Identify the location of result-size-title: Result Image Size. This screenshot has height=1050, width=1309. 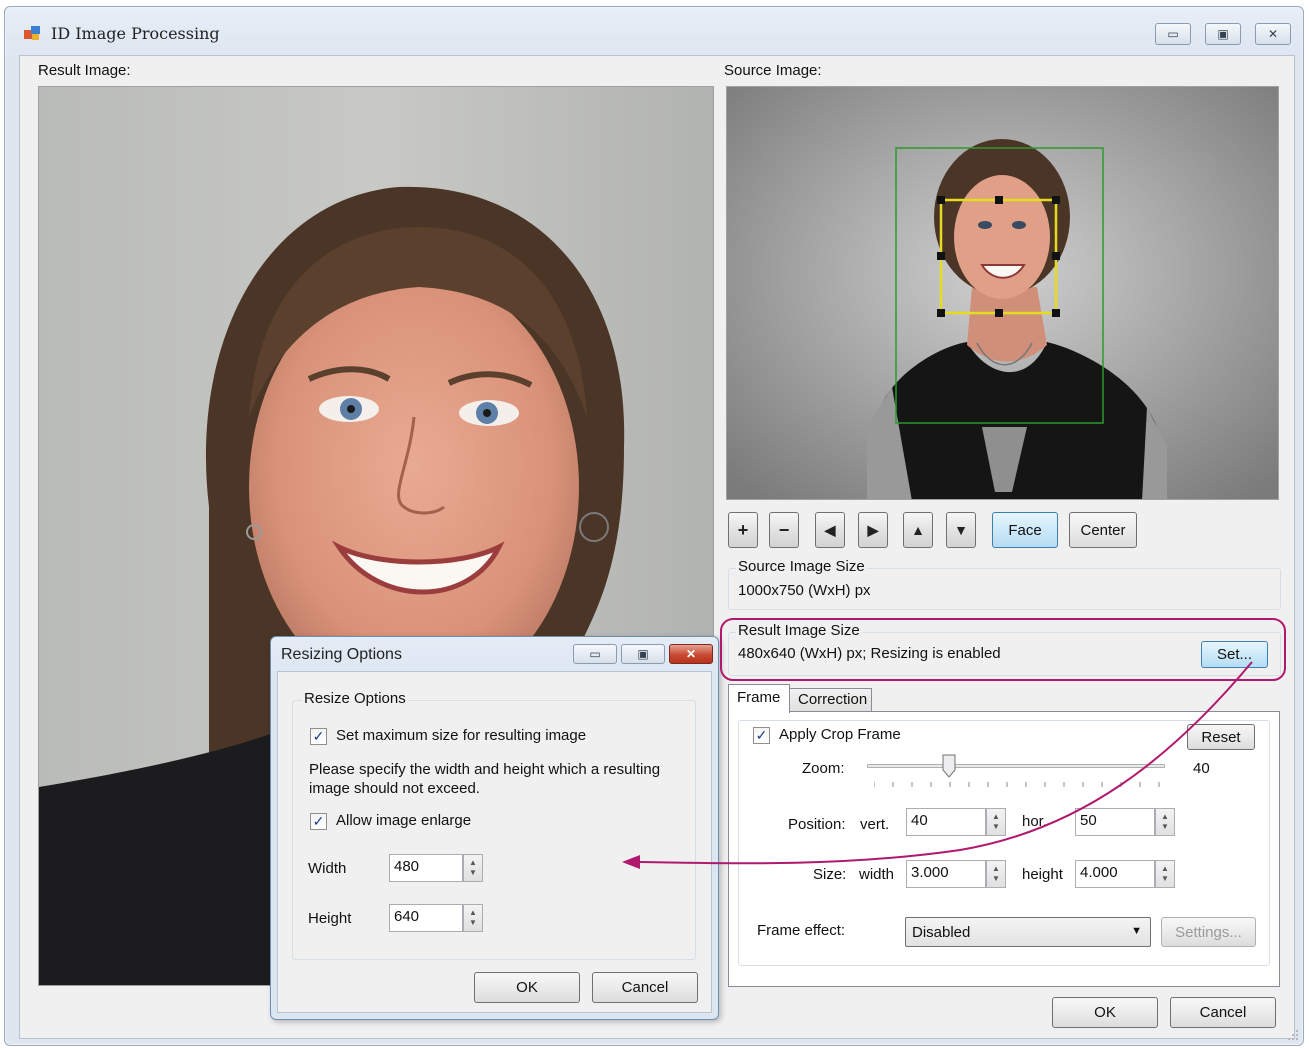
(799, 630).